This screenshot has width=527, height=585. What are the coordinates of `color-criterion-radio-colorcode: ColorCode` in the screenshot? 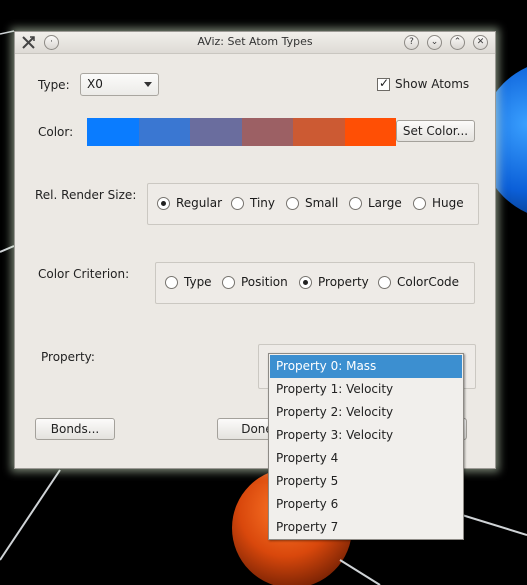 It's located at (418, 282).